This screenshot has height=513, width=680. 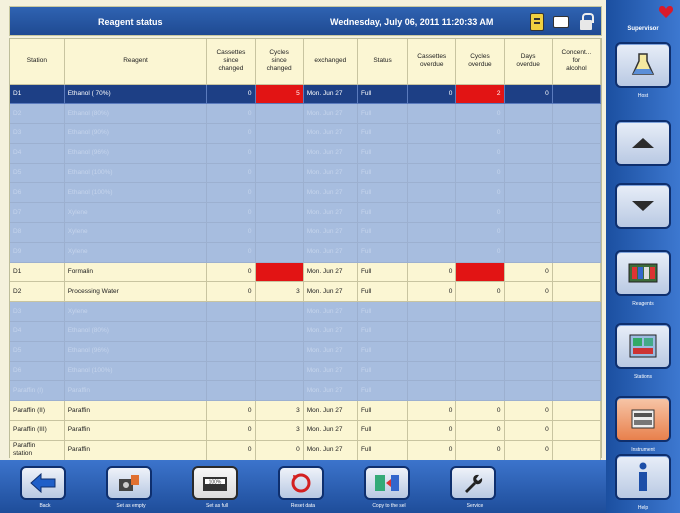 I want to click on column-header: Reagent, so click(x=136, y=62).